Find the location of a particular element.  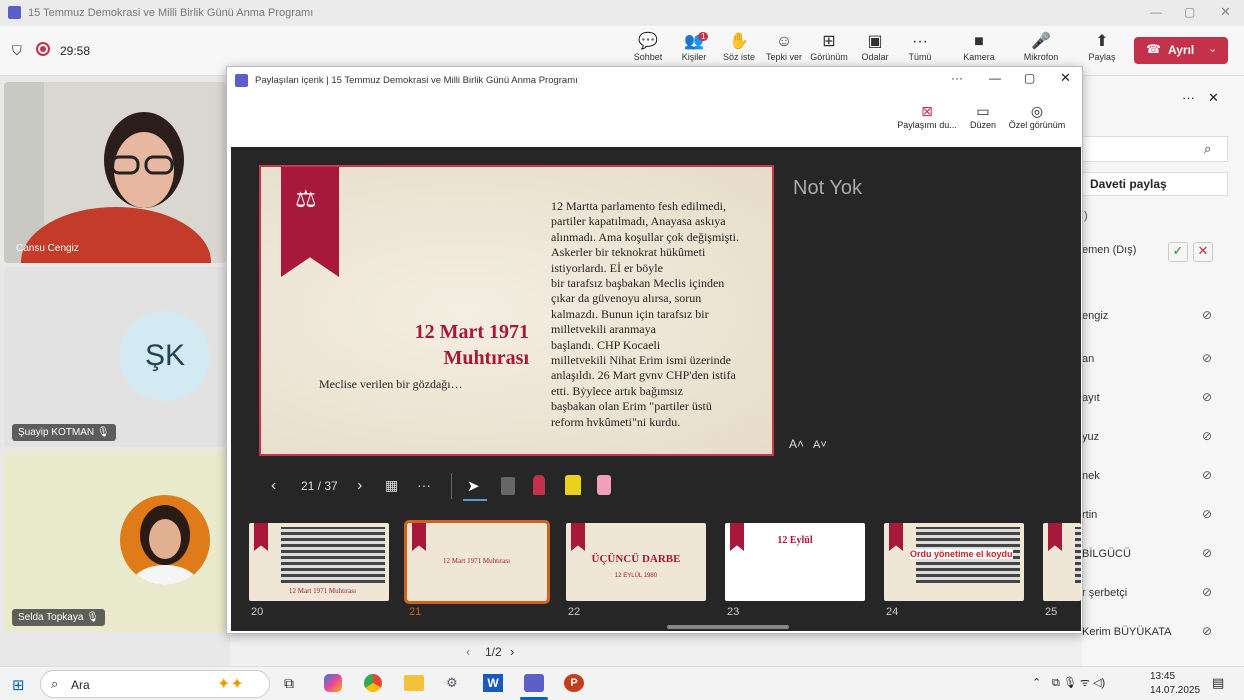

layout-label: Düzen is located at coordinates (982, 125).